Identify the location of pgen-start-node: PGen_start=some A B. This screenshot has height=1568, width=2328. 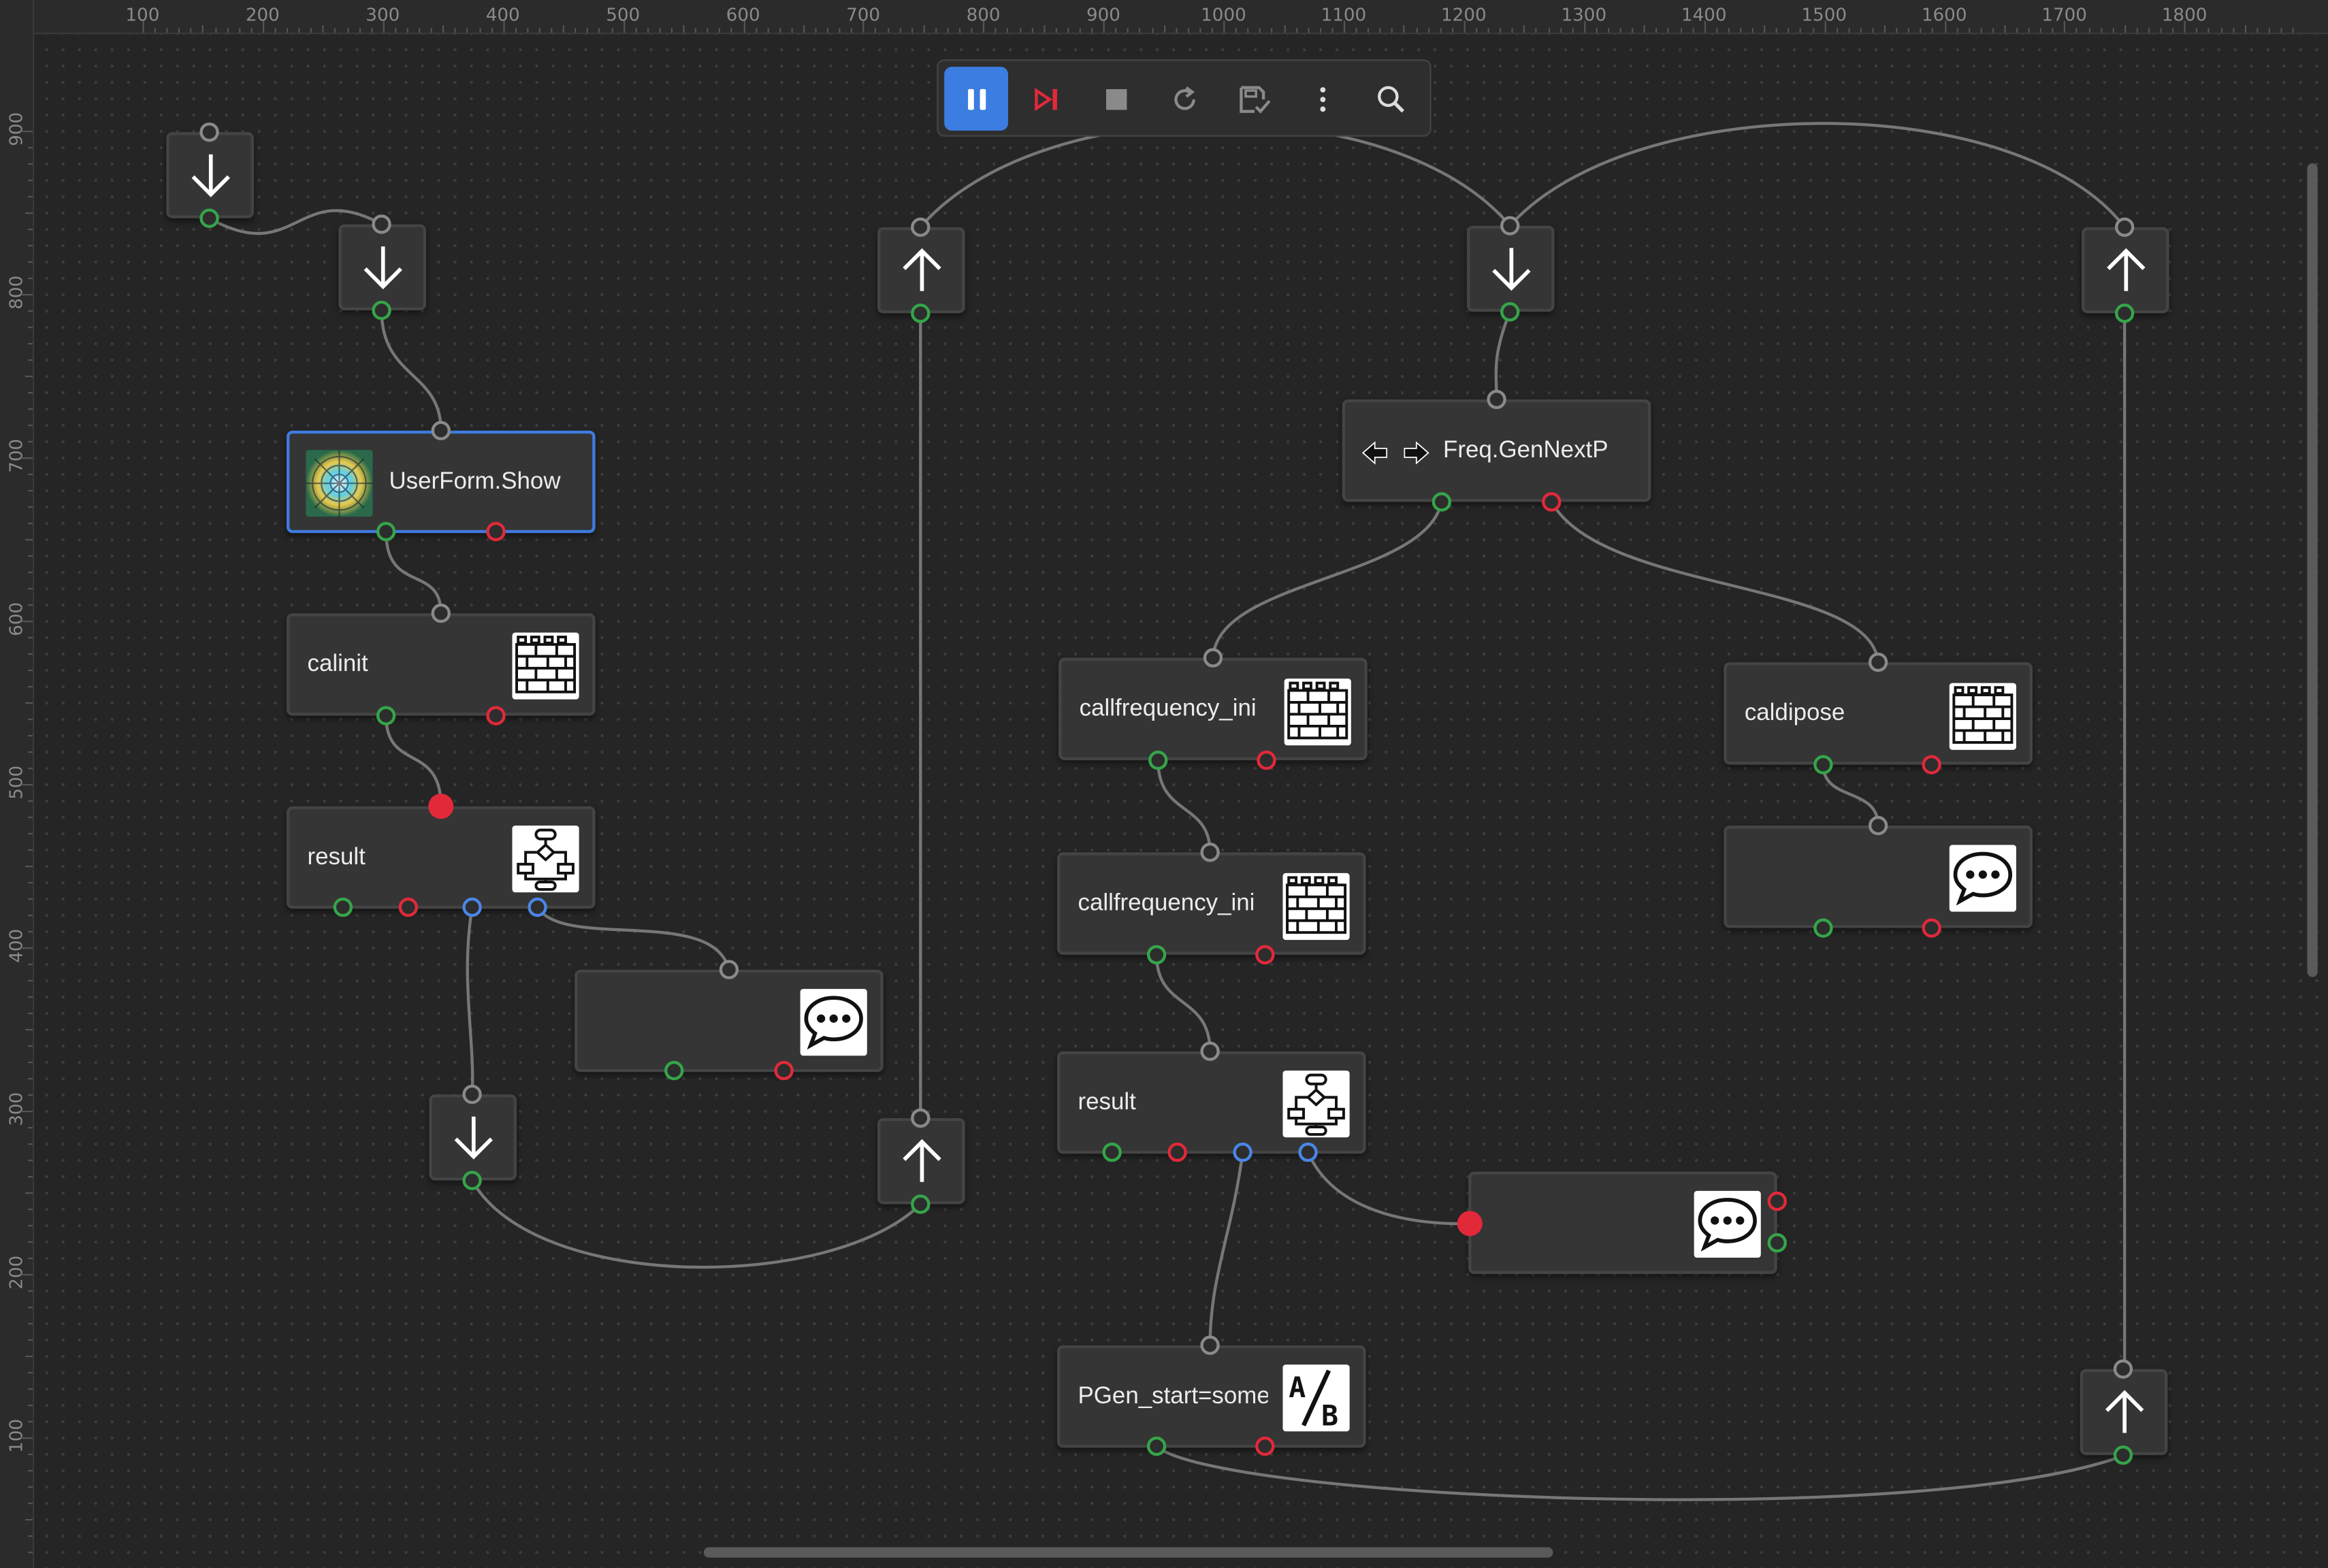
(1211, 1396).